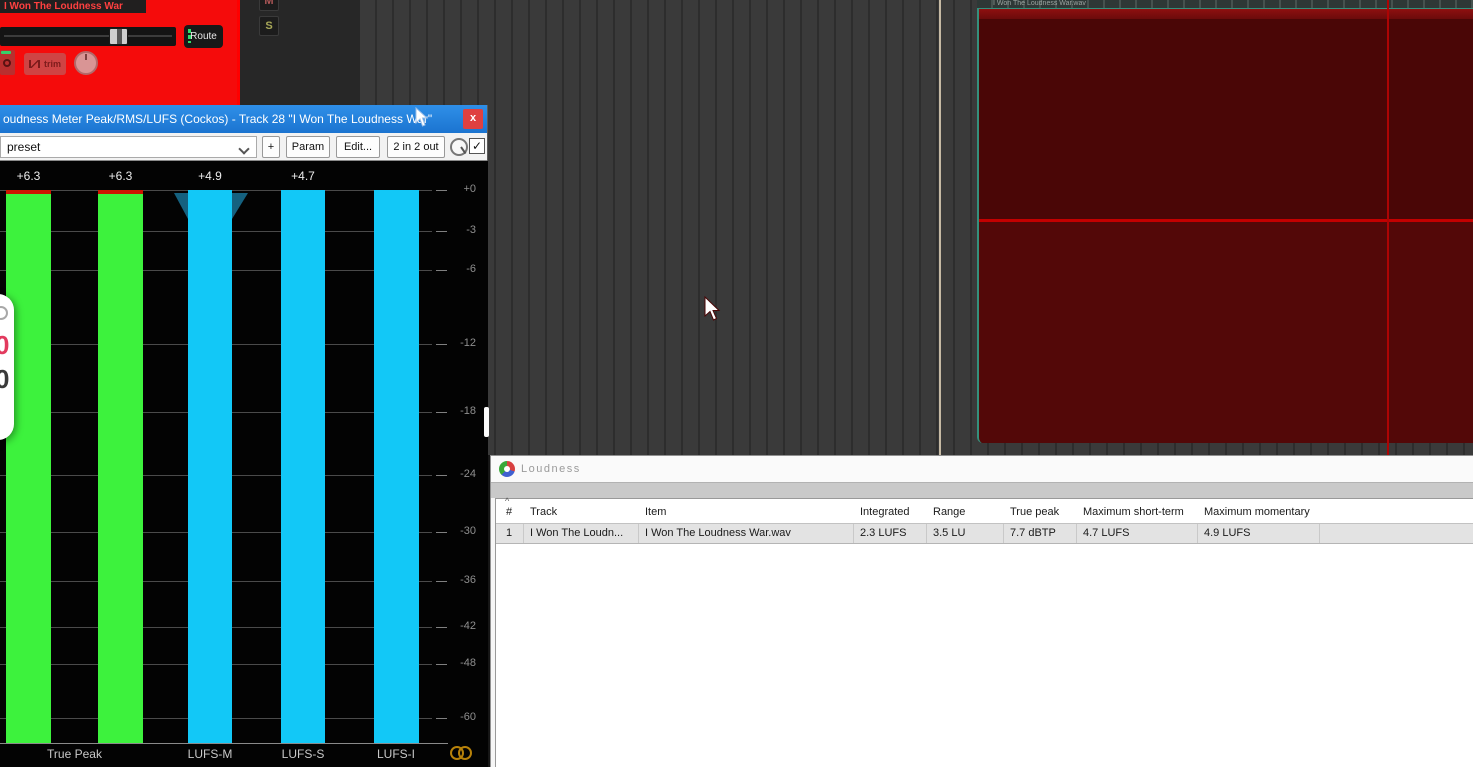 The height and width of the screenshot is (767, 1473). What do you see at coordinates (510, 511) in the screenshot?
I see `header-cell: #` at bounding box center [510, 511].